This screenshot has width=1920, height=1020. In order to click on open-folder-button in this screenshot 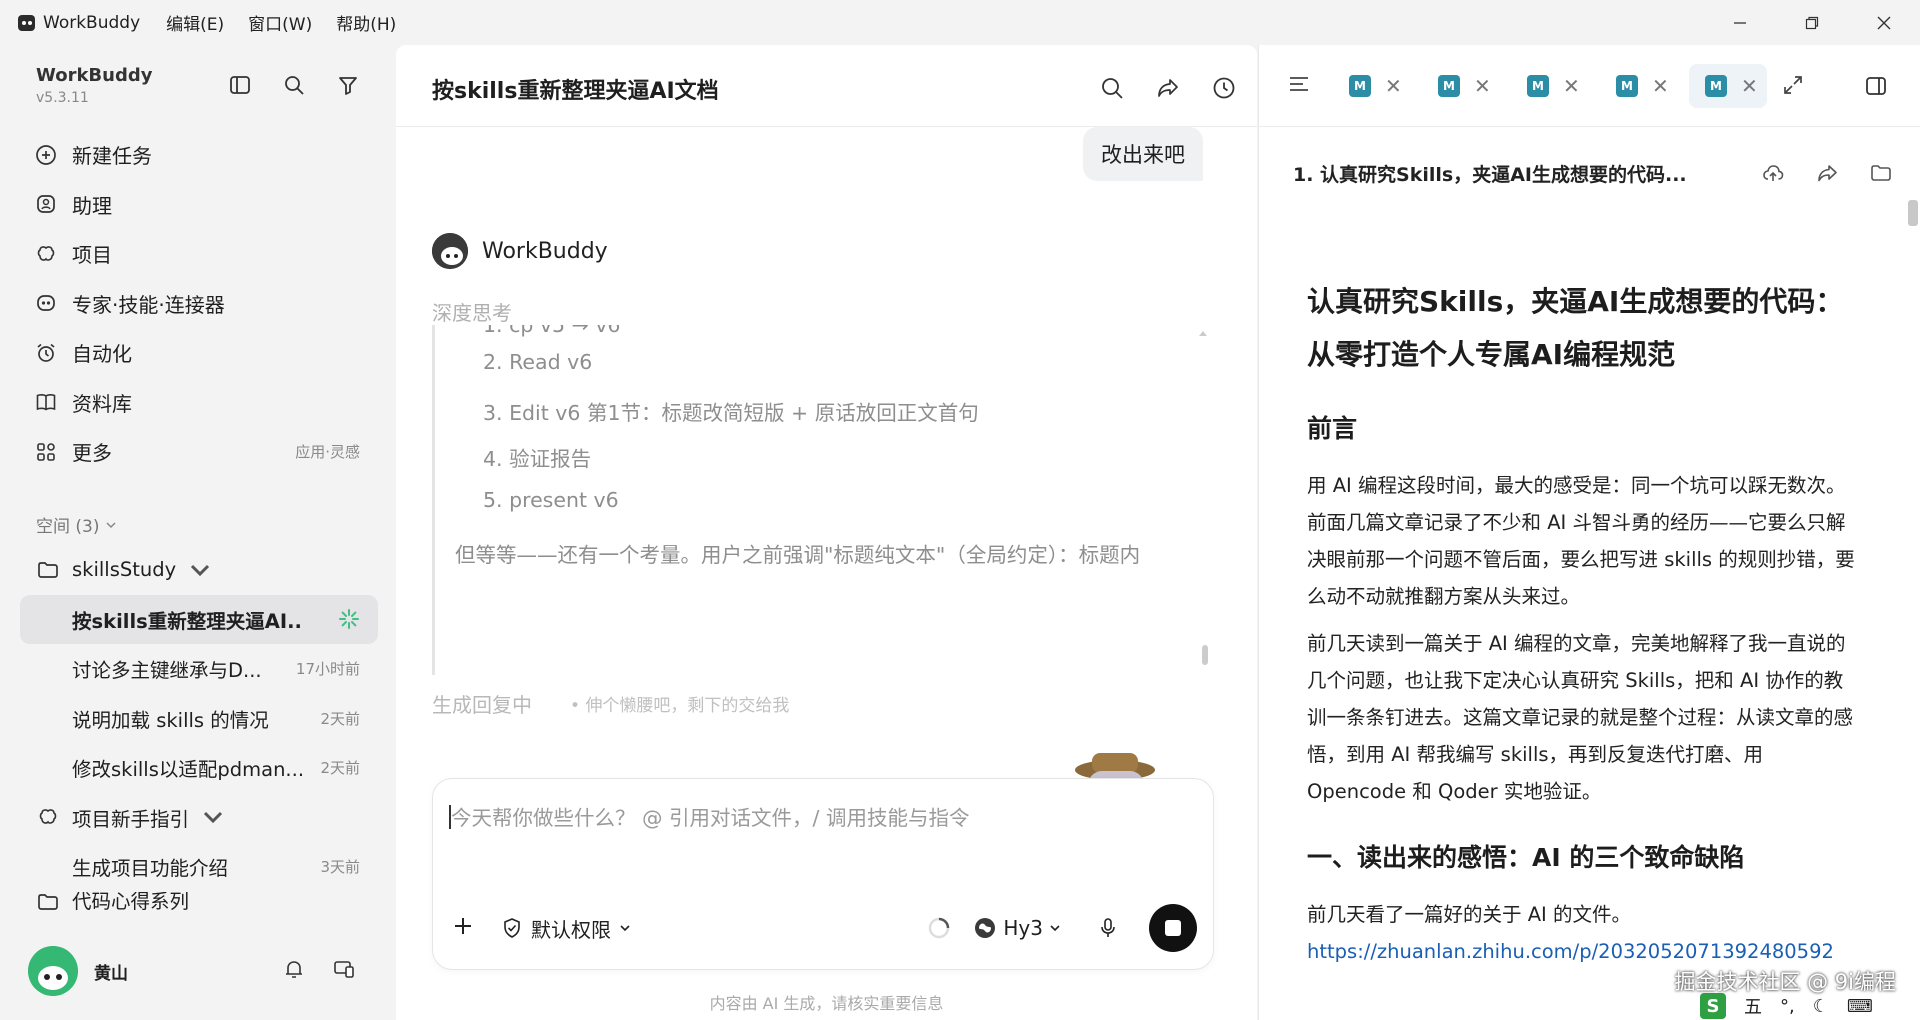, I will do `click(1881, 175)`.